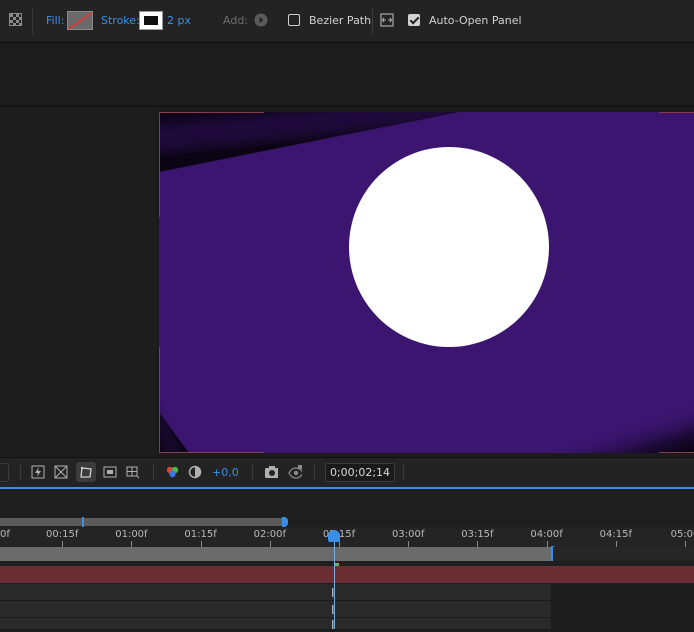 The height and width of the screenshot is (632, 694). Describe the element at coordinates (334, 579) in the screenshot. I see `current-time-indicator-line` at that location.